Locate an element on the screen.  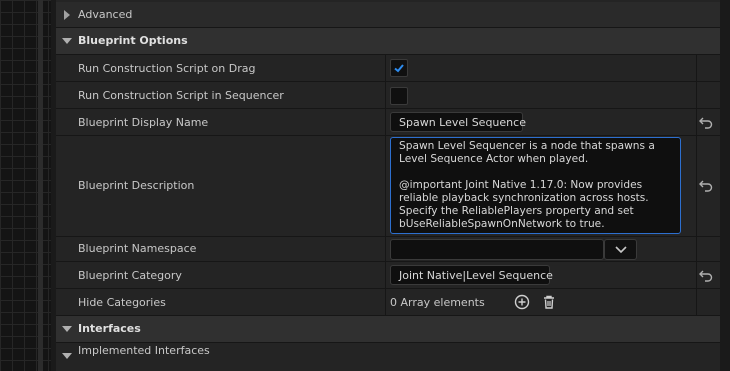
graph-splitter is located at coordinates (40, 185).